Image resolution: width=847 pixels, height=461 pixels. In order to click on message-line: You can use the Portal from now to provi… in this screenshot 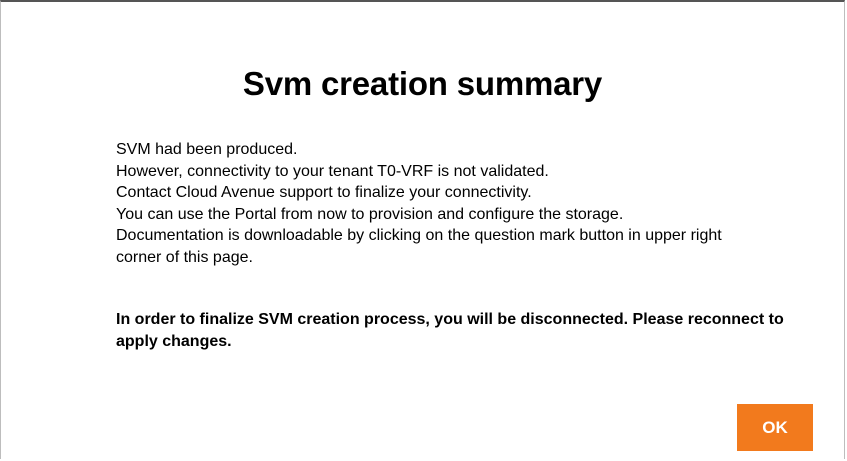, I will do `click(370, 214)`.